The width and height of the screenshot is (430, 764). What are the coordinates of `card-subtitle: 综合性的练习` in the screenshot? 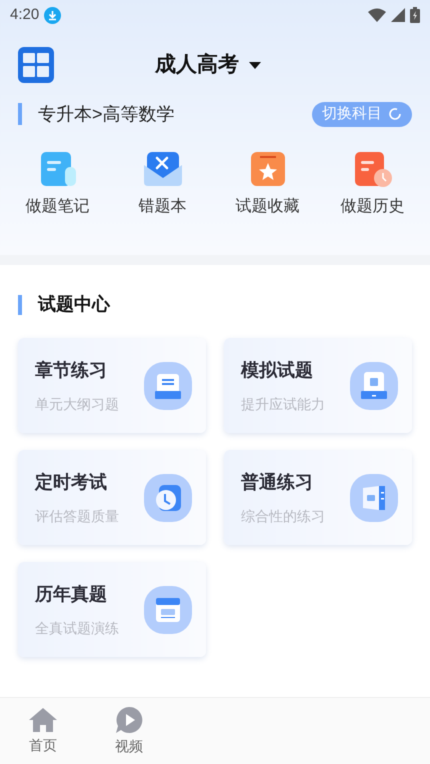 It's located at (283, 516).